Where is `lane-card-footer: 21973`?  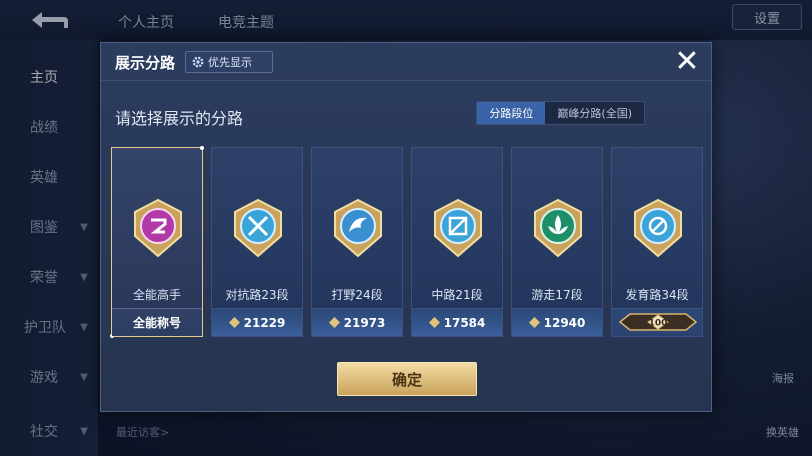 lane-card-footer: 21973 is located at coordinates (357, 322).